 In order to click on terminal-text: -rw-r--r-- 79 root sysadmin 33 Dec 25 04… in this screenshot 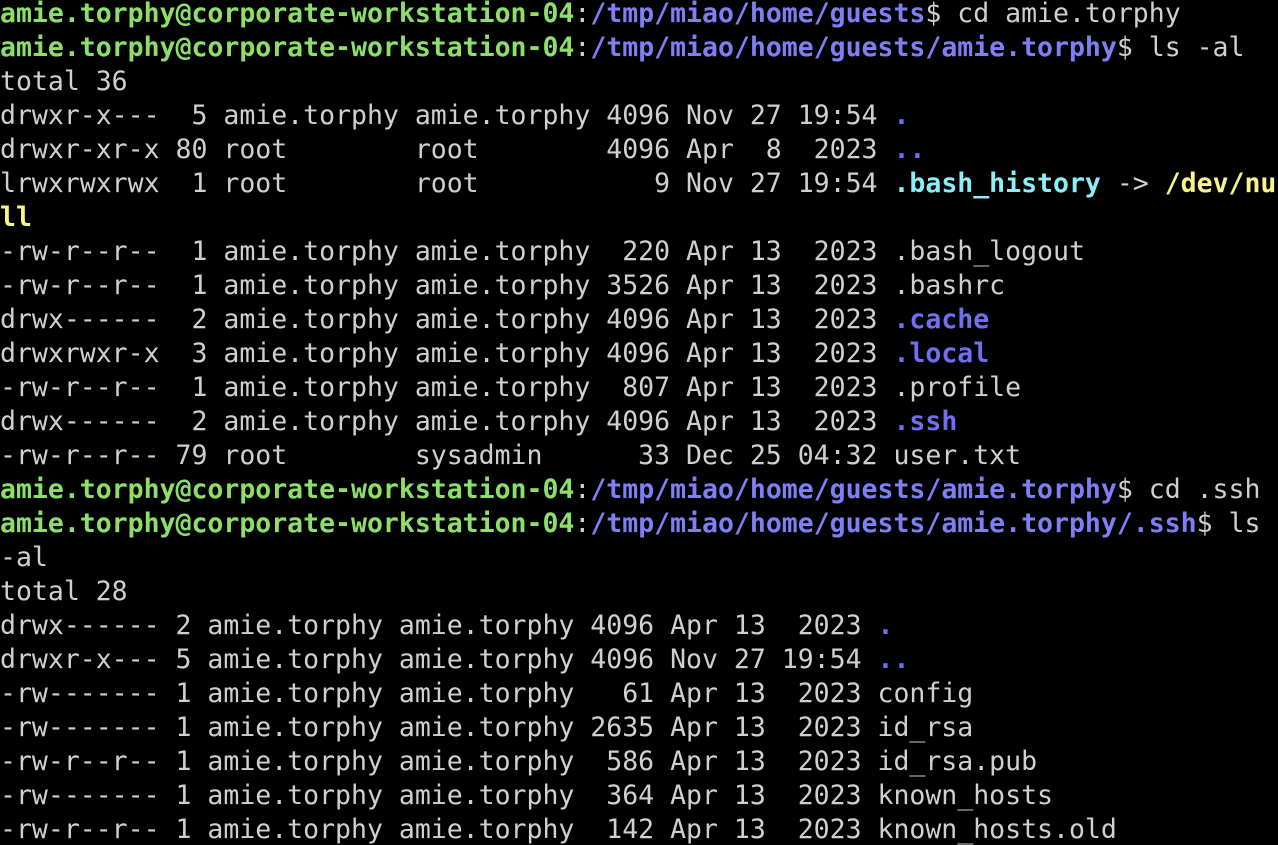, I will do `click(511, 455)`.